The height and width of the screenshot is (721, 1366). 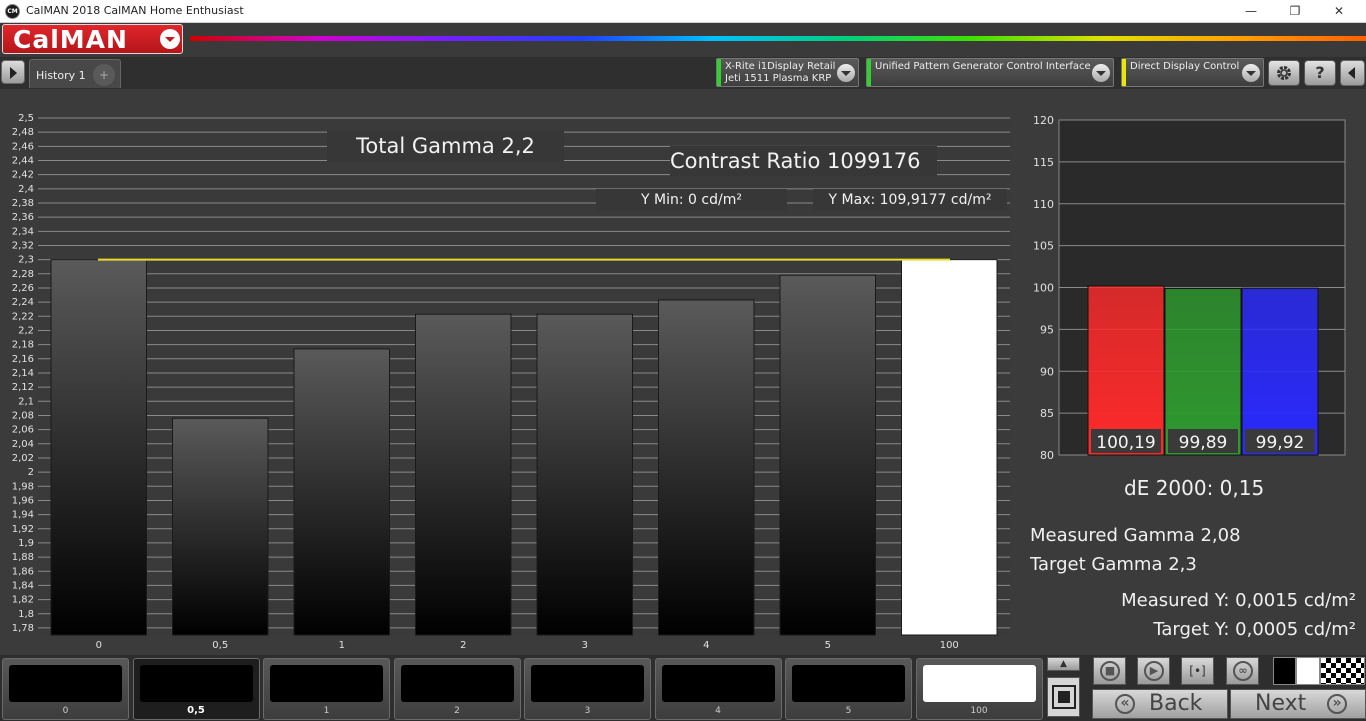 I want to click on collapse-panel-button, so click(x=1352, y=73).